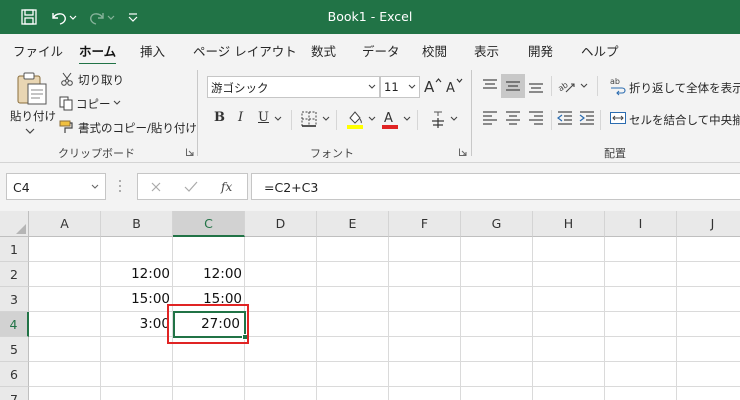  Describe the element at coordinates (281, 224) in the screenshot. I see `column-header-d: D` at that location.